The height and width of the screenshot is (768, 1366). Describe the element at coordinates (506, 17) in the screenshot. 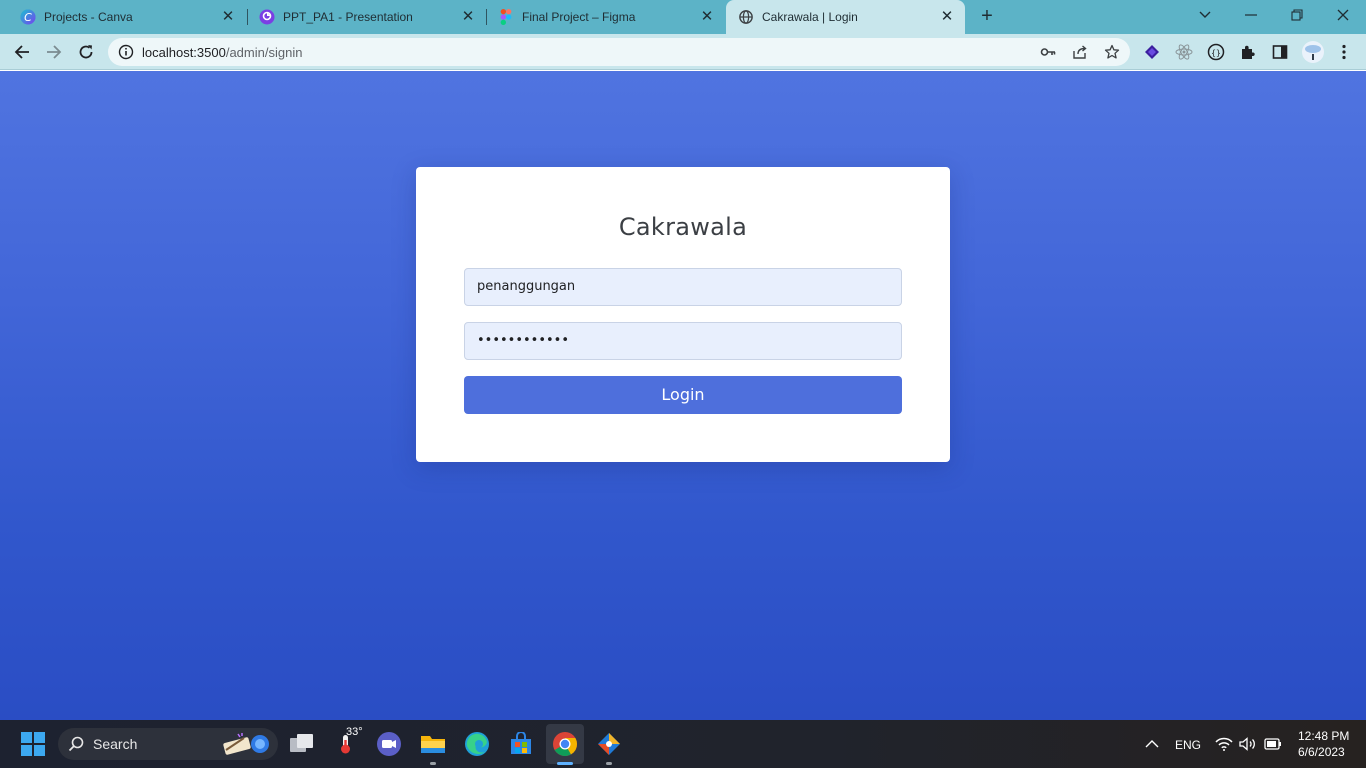

I see `figma-icon` at that location.